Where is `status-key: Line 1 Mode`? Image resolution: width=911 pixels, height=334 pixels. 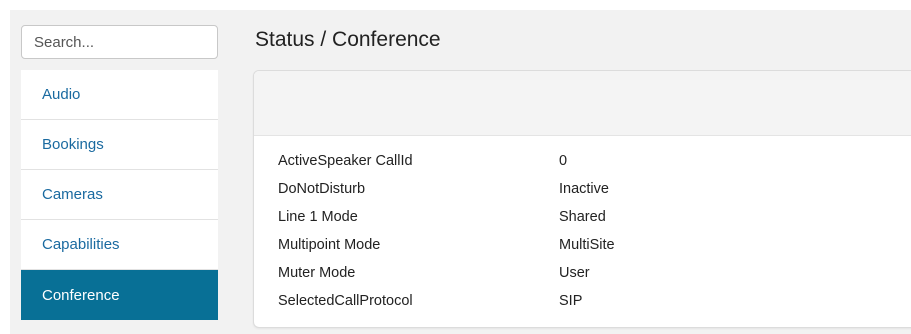 status-key: Line 1 Mode is located at coordinates (318, 217).